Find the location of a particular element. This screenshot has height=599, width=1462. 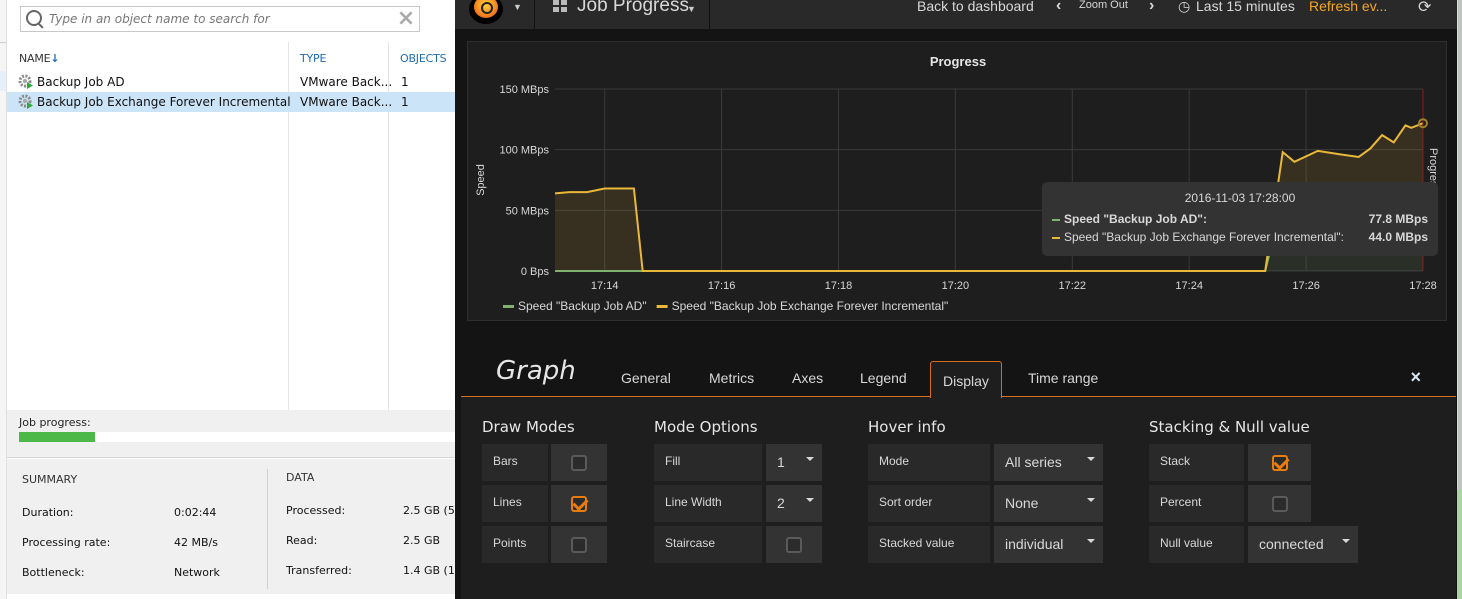

column-header-objects: OBJECTS is located at coordinates (423, 58).